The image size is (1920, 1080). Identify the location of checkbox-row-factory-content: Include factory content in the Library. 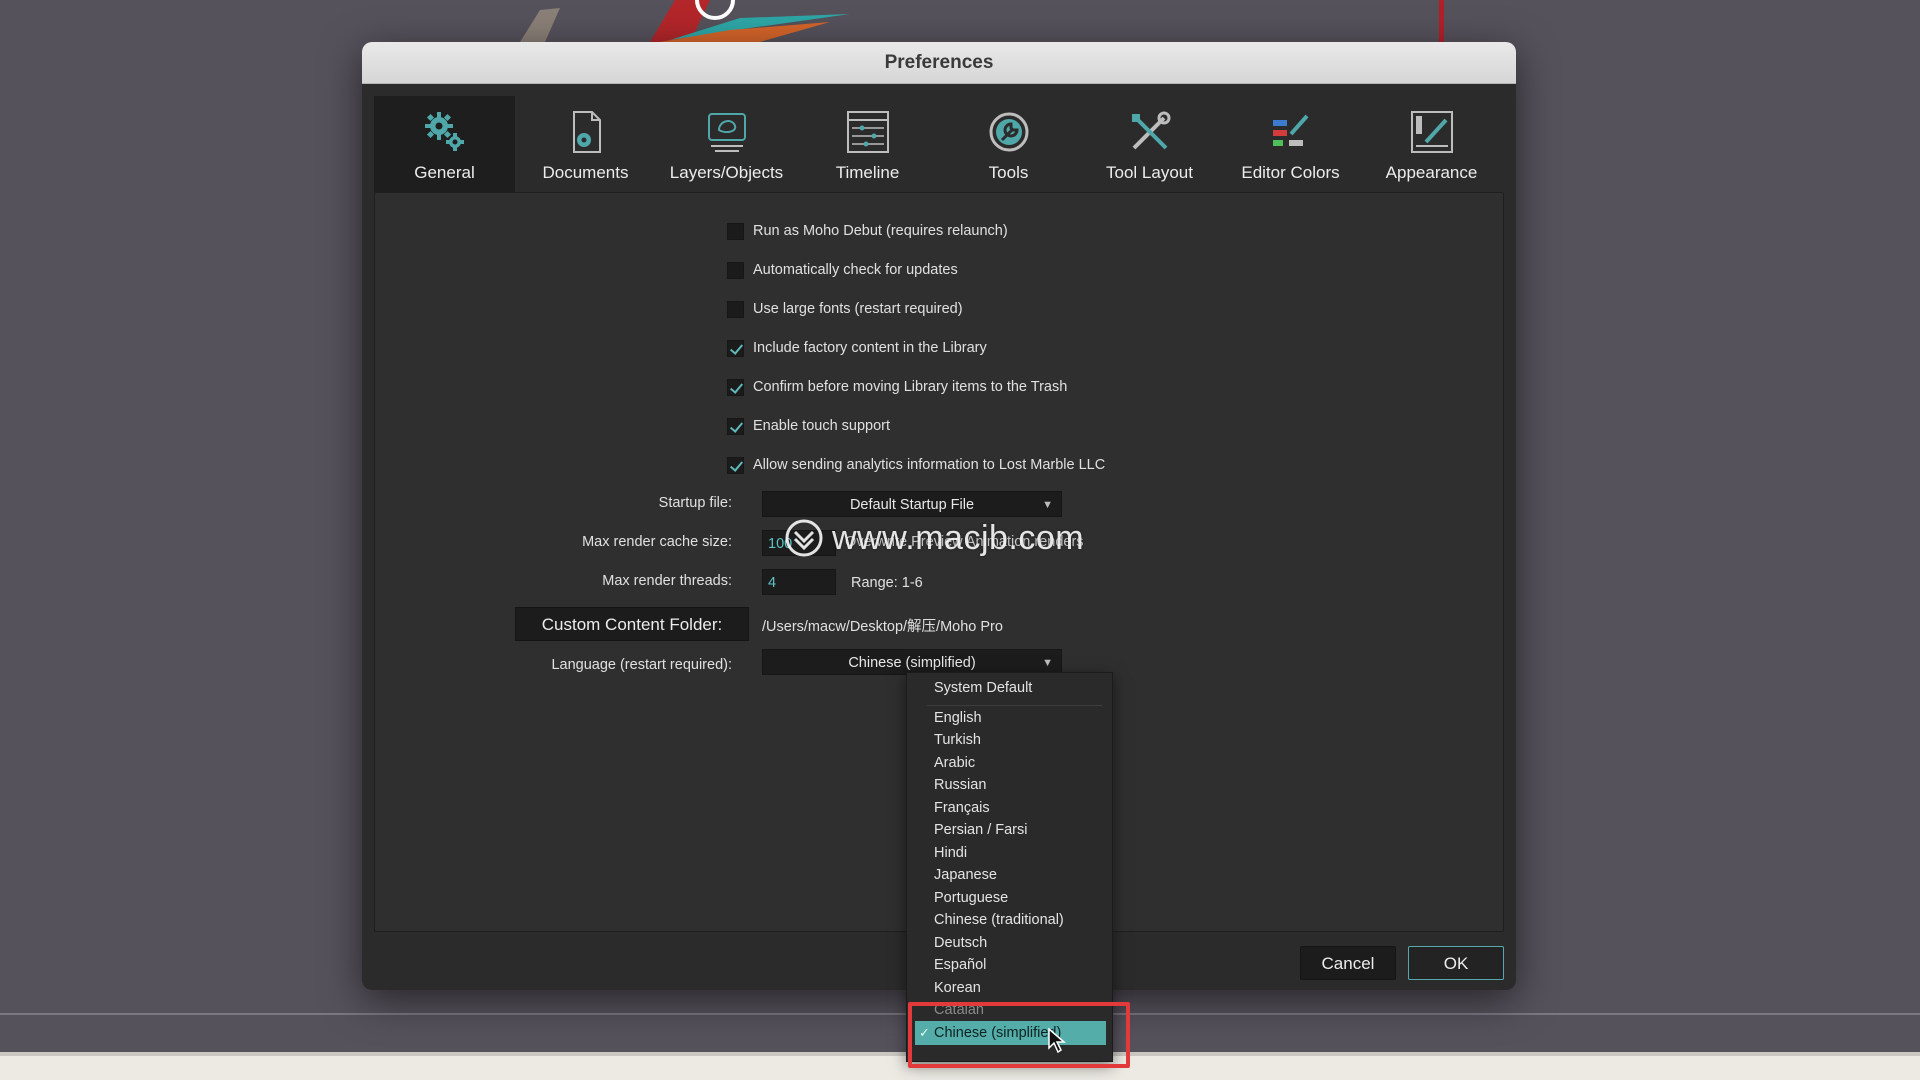
(857, 348).